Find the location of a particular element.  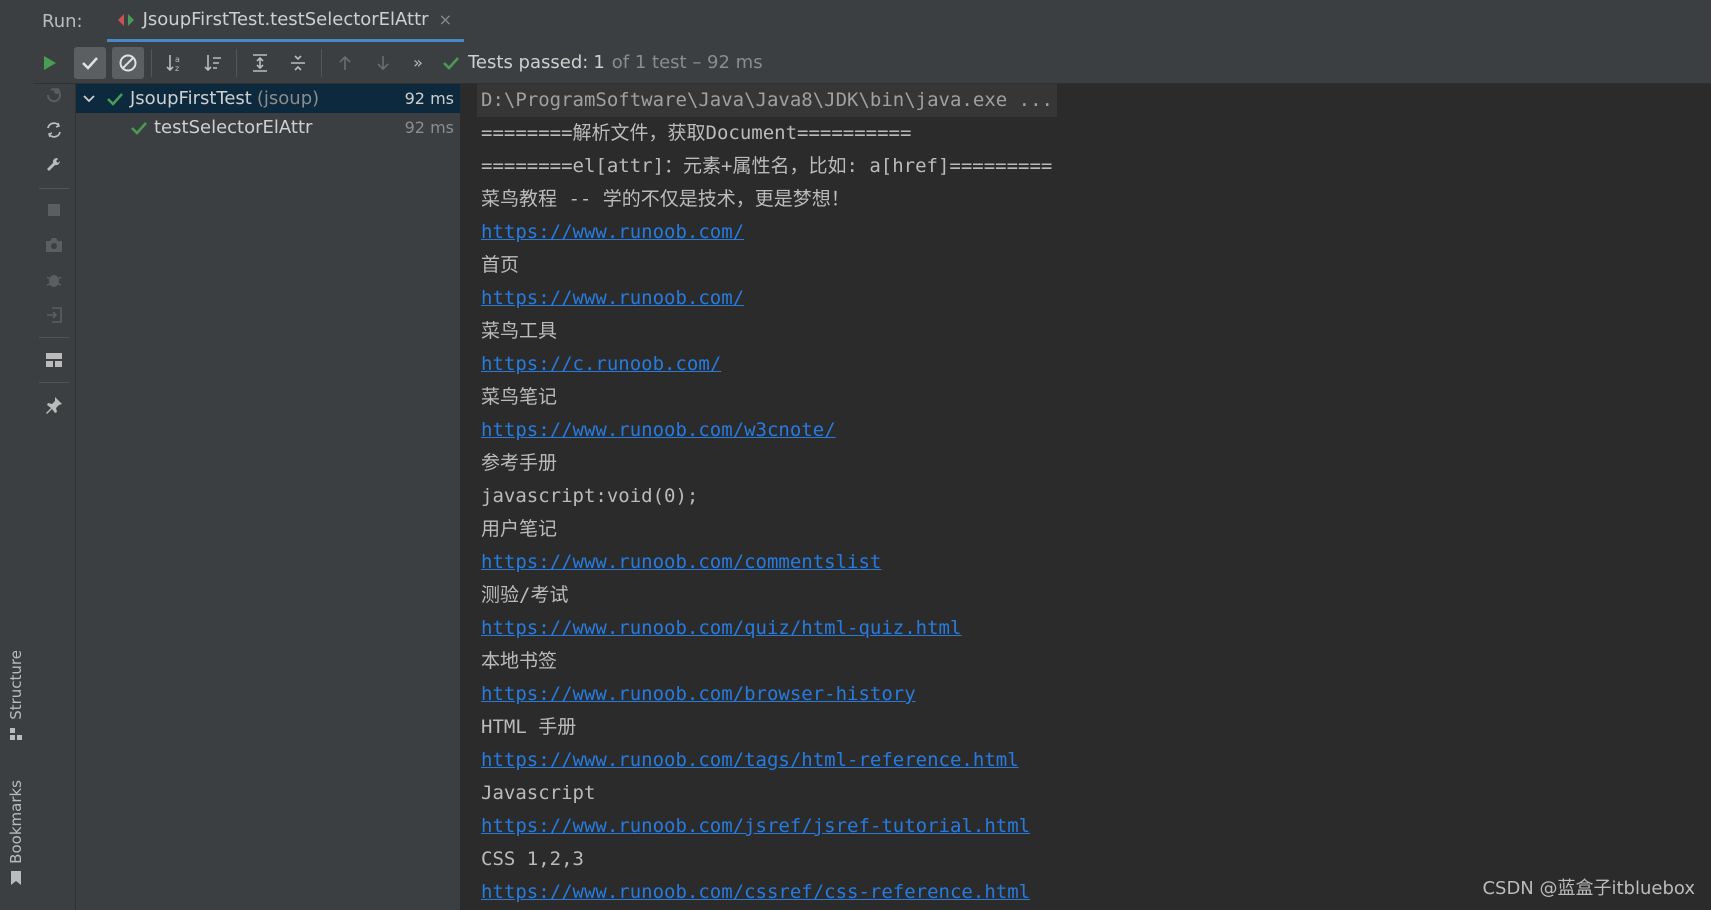

bookmarks-tool-tab: Bookmarks is located at coordinates (16, 833).